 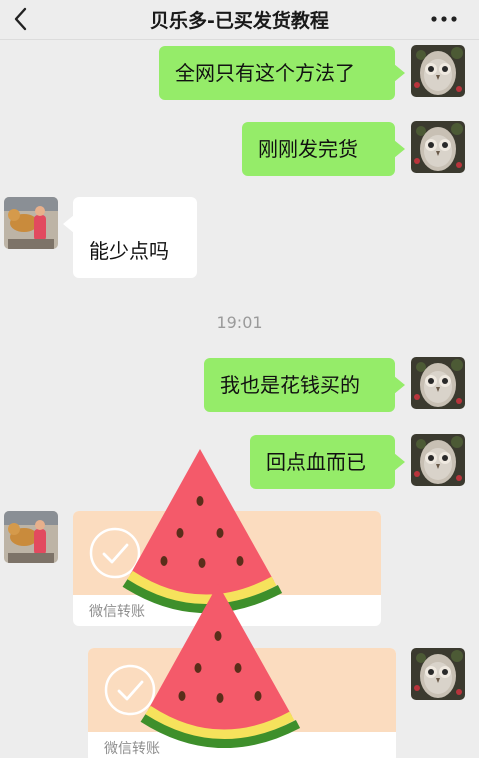 I want to click on chat-title: 贝乐多-已买发货教程, so click(x=239, y=21).